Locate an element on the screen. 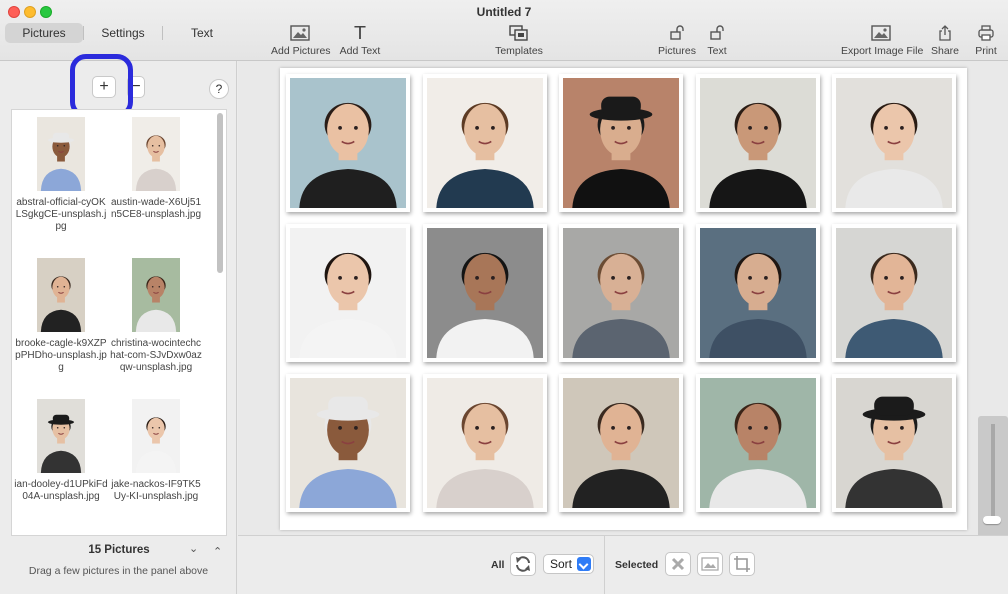 The height and width of the screenshot is (594, 1008). refresh-icon is located at coordinates (523, 564).